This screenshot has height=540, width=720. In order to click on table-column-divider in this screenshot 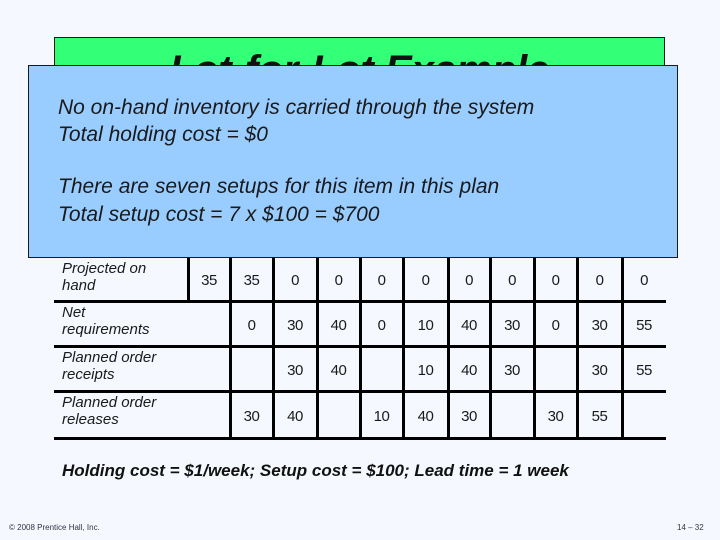, I will do `click(230, 368)`.